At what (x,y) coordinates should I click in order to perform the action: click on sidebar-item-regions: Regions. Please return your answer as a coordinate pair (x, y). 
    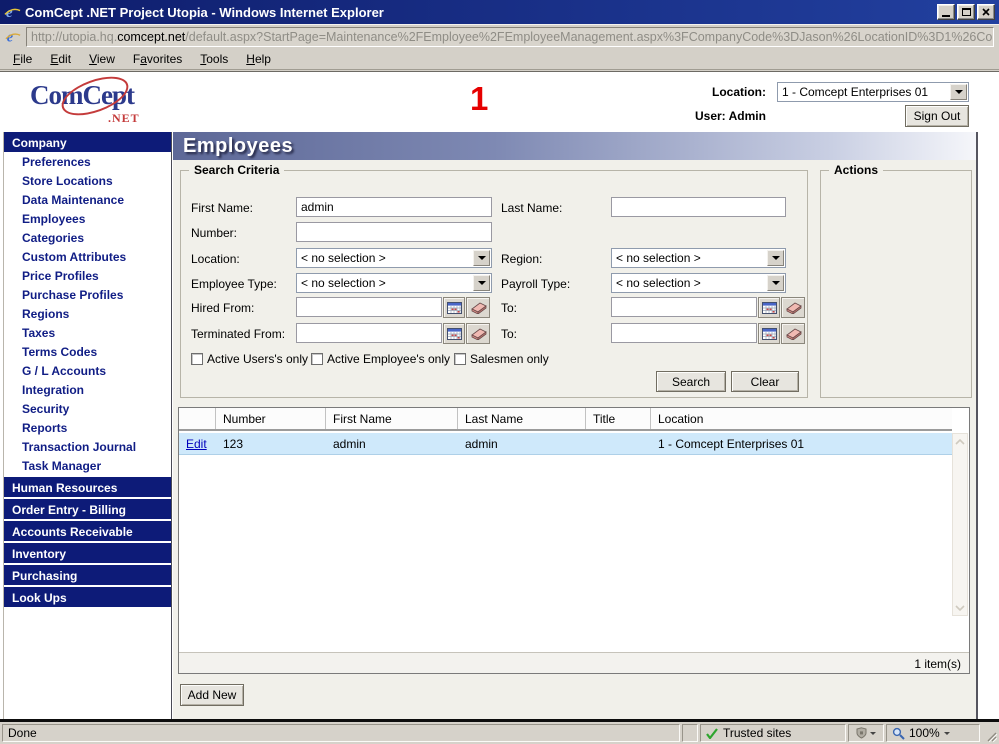
    Looking at the image, I should click on (87, 313).